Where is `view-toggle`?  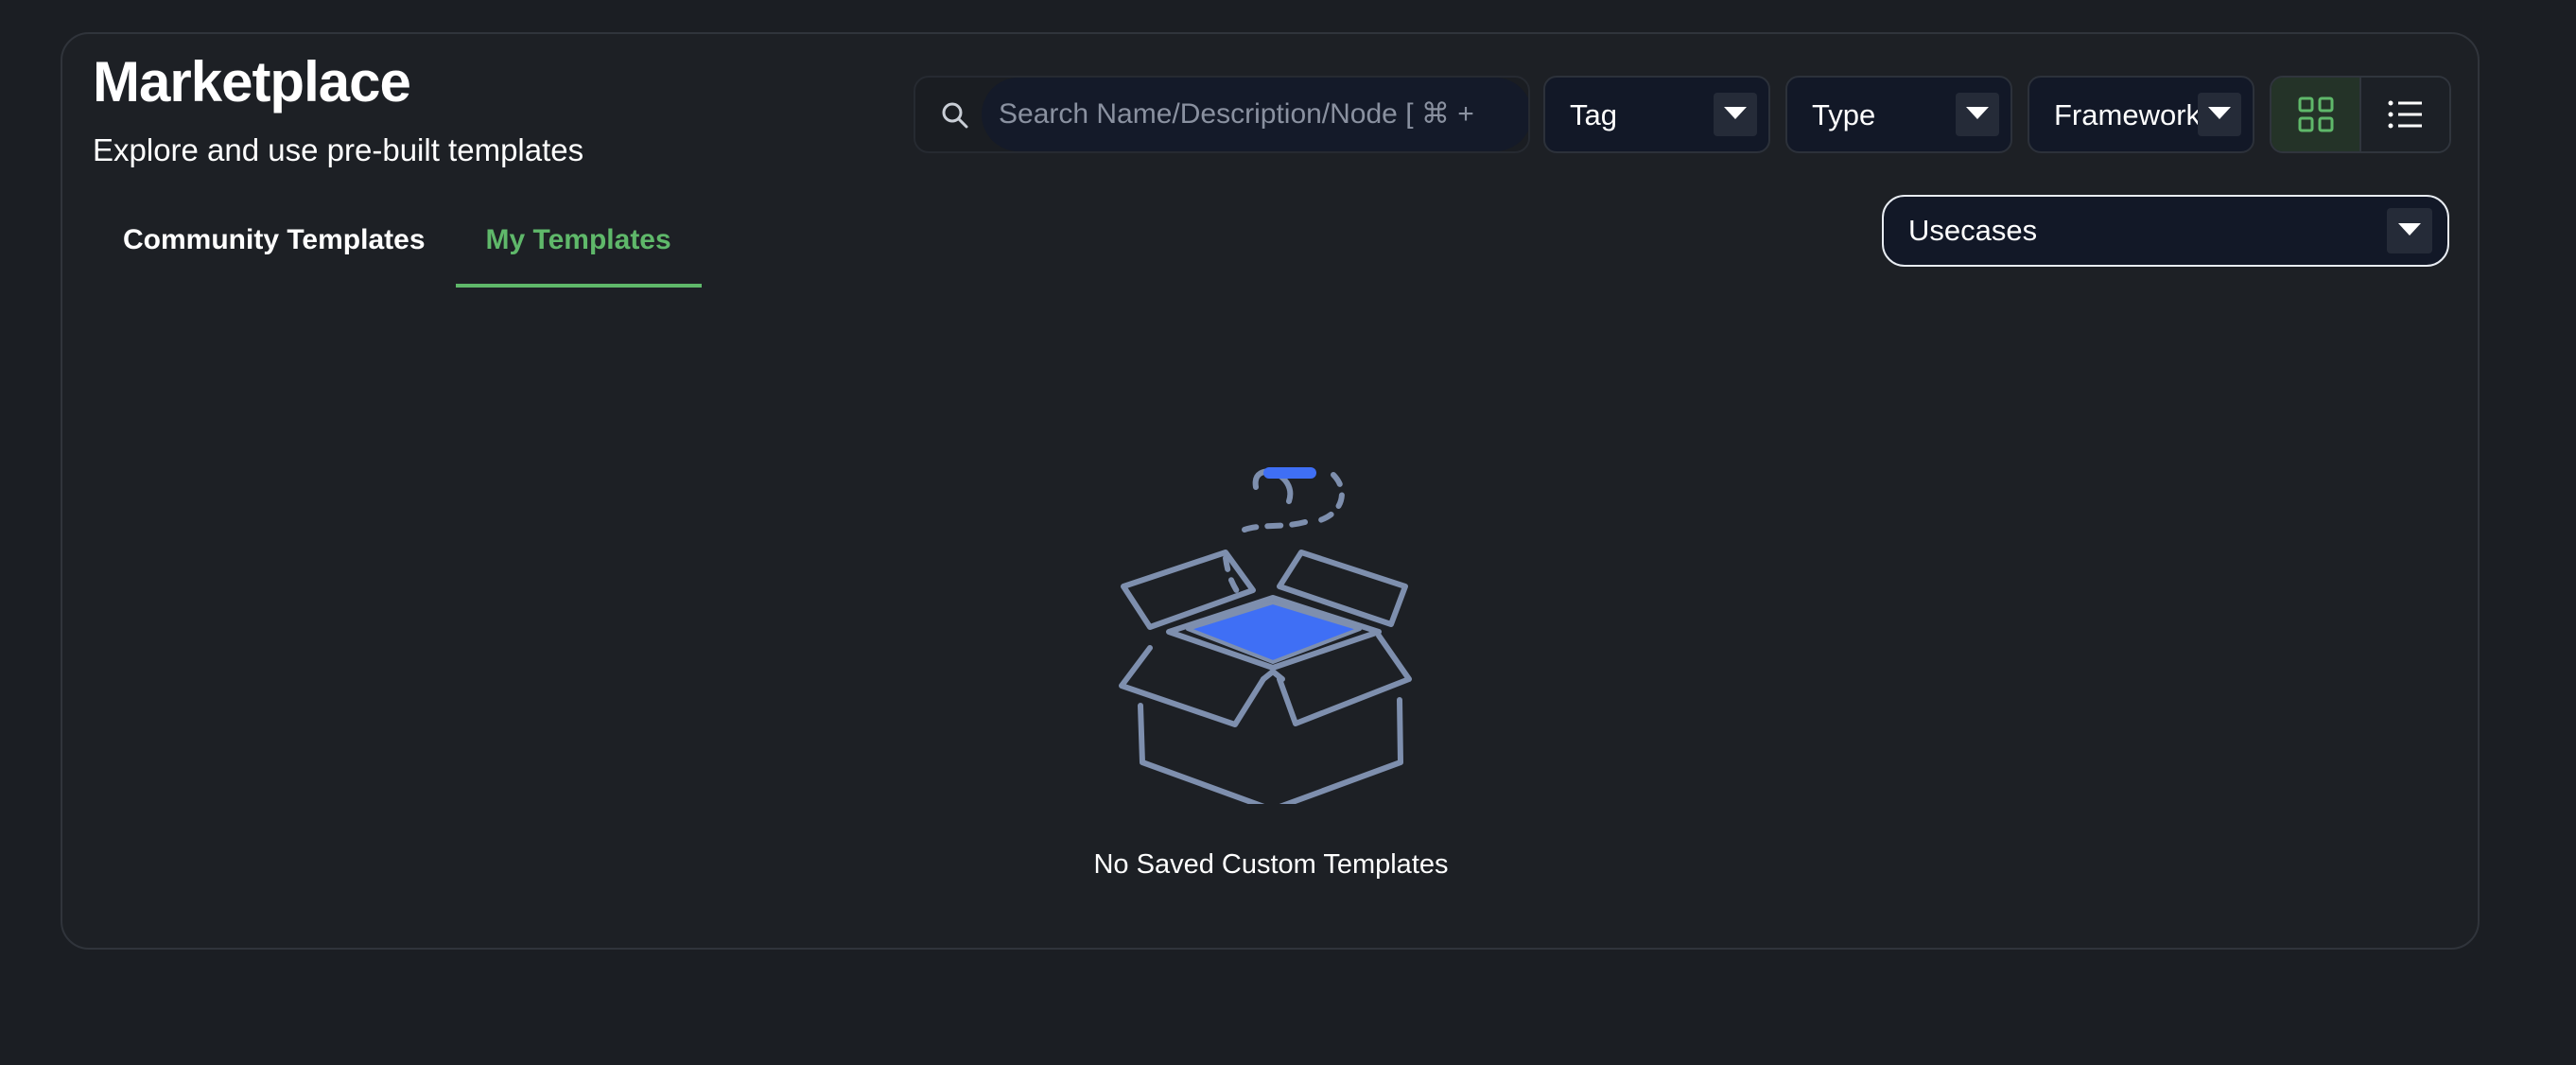 view-toggle is located at coordinates (2360, 114).